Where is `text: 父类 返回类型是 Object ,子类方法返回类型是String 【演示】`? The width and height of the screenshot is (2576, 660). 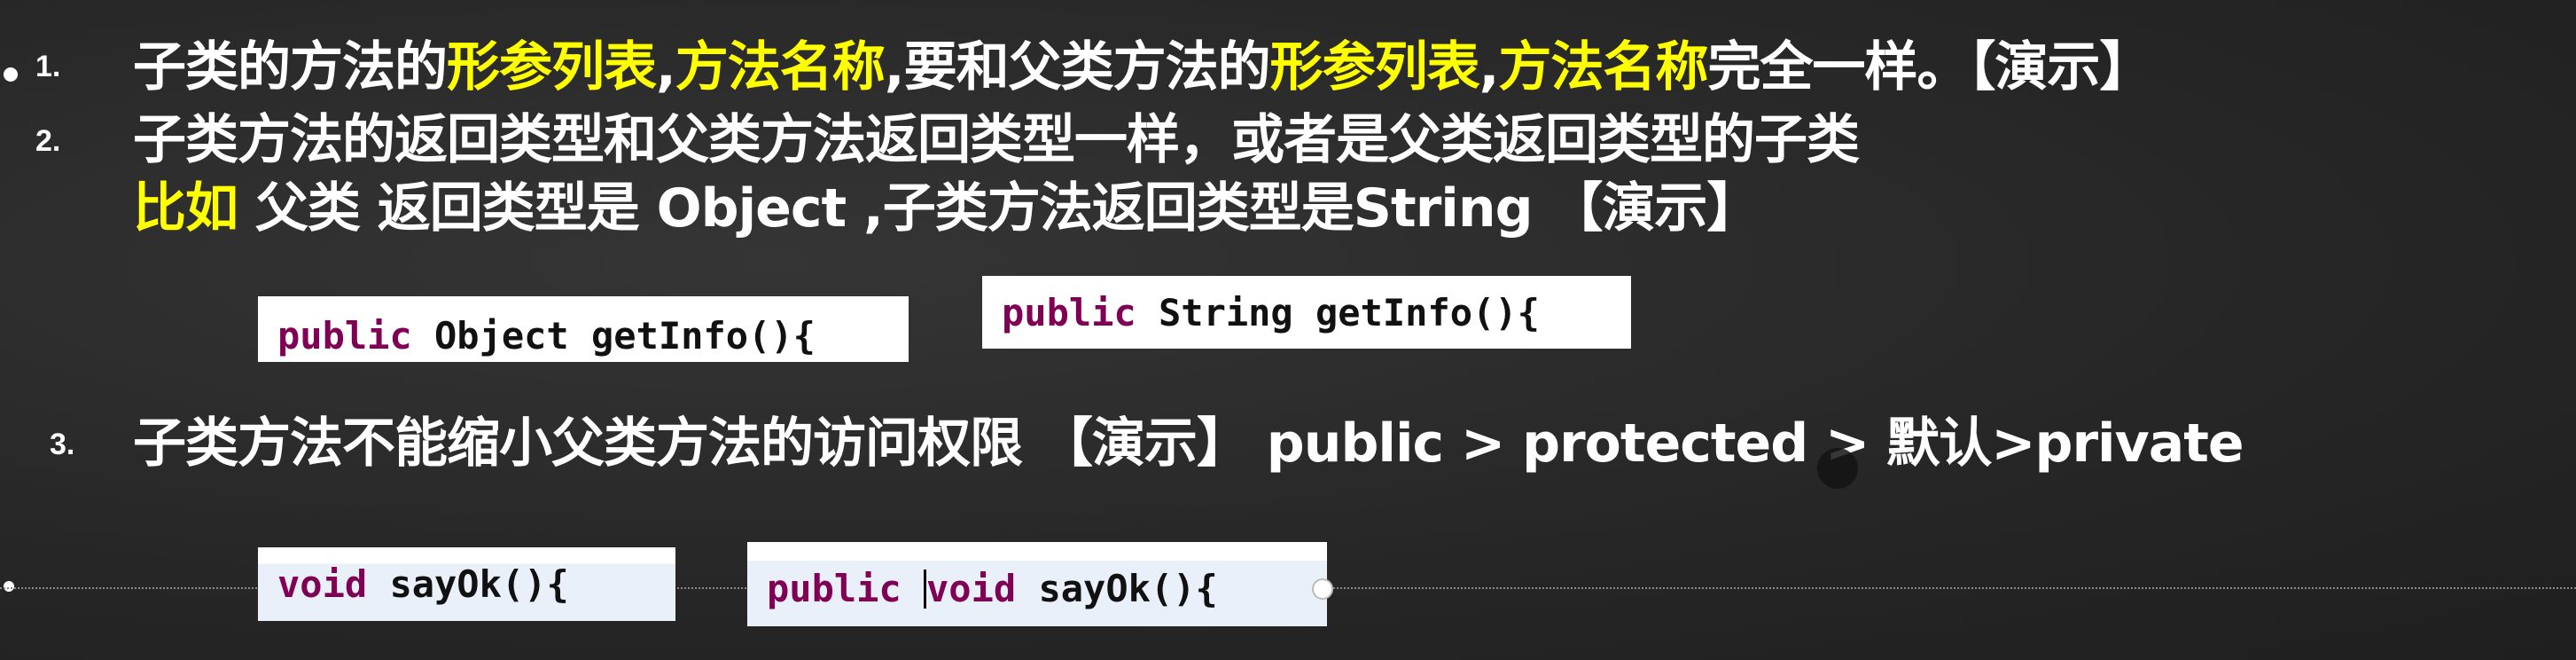 text: 父类 返回类型是 Object ,子类方法返回类型是String 【演示】 is located at coordinates (999, 208).